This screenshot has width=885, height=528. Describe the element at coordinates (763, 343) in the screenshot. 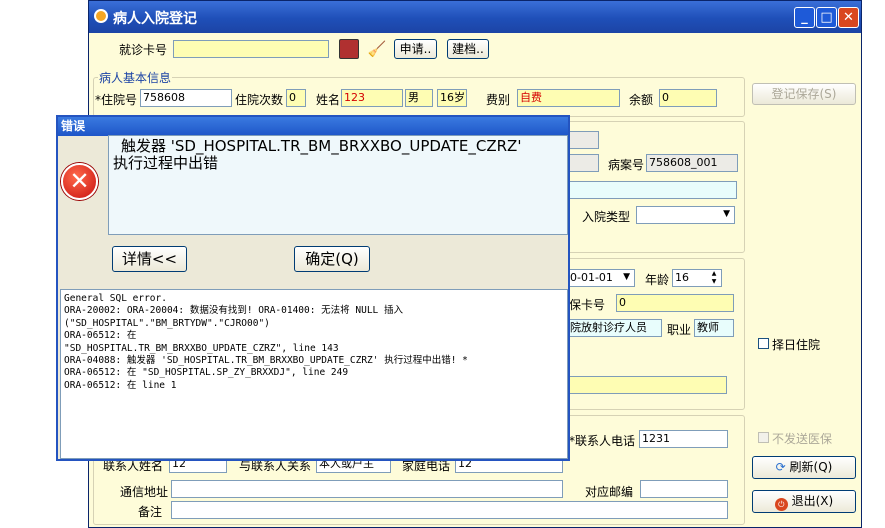

I see `select-date-checkbox` at that location.